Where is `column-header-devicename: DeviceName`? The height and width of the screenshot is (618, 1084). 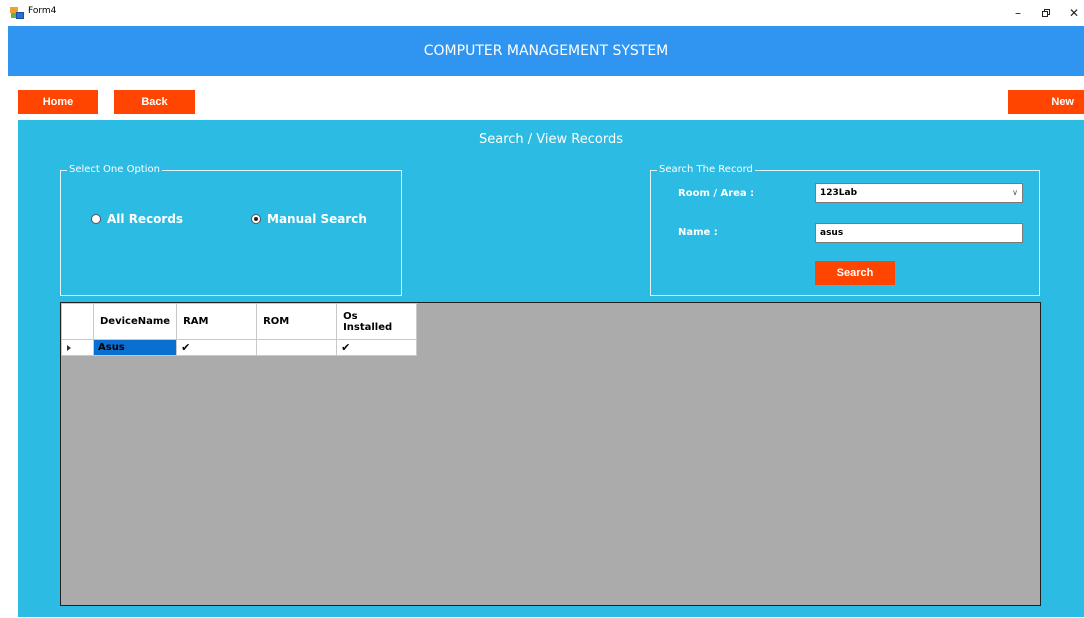 column-header-devicename: DeviceName is located at coordinates (135, 321).